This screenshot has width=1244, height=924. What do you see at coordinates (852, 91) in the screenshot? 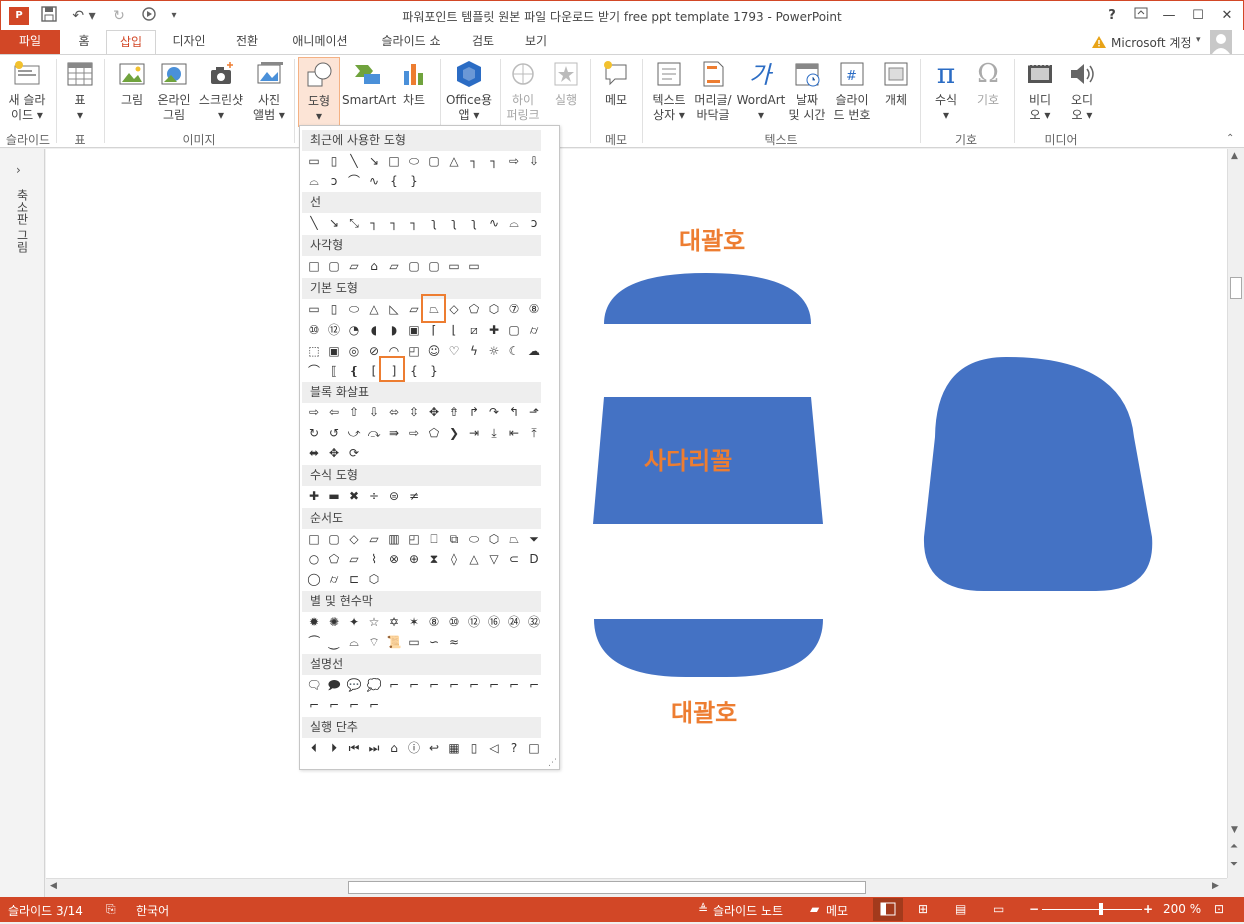
I see `slide-number-button: # 슬라이 드 번호` at bounding box center [852, 91].